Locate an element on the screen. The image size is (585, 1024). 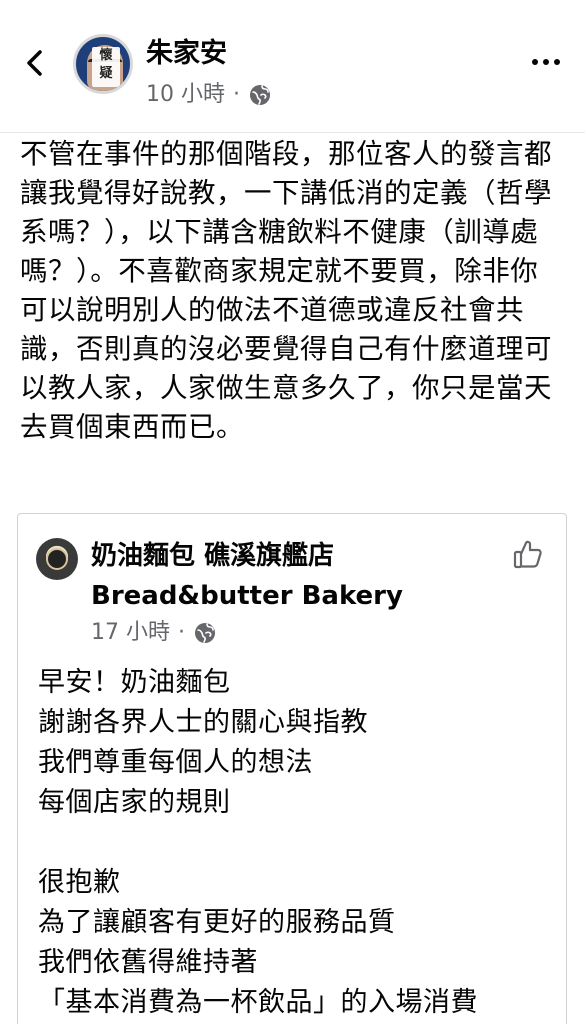
post-meta: 10 小時 · is located at coordinates (209, 95).